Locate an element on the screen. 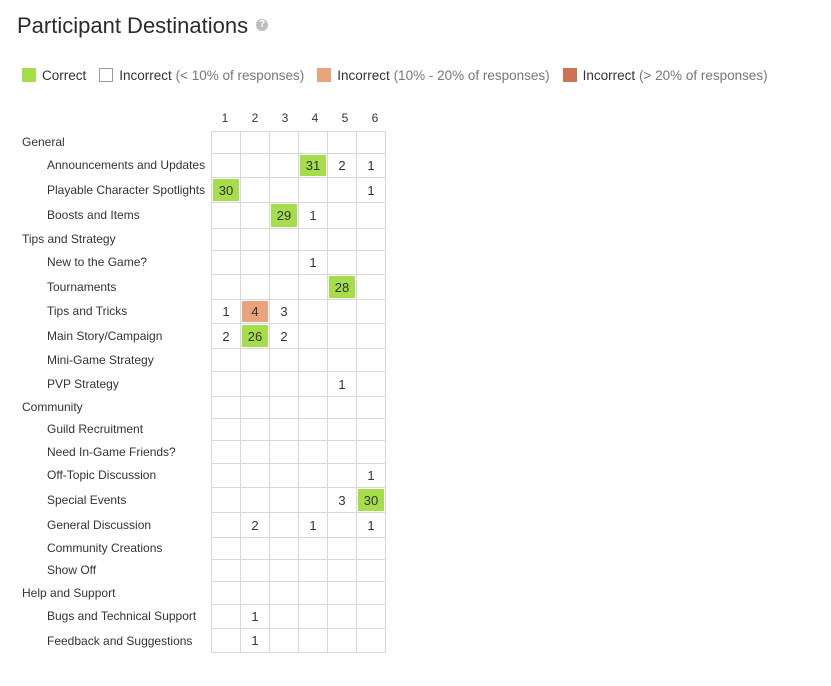 The image size is (831, 686). cell-value: 29 is located at coordinates (284, 215).